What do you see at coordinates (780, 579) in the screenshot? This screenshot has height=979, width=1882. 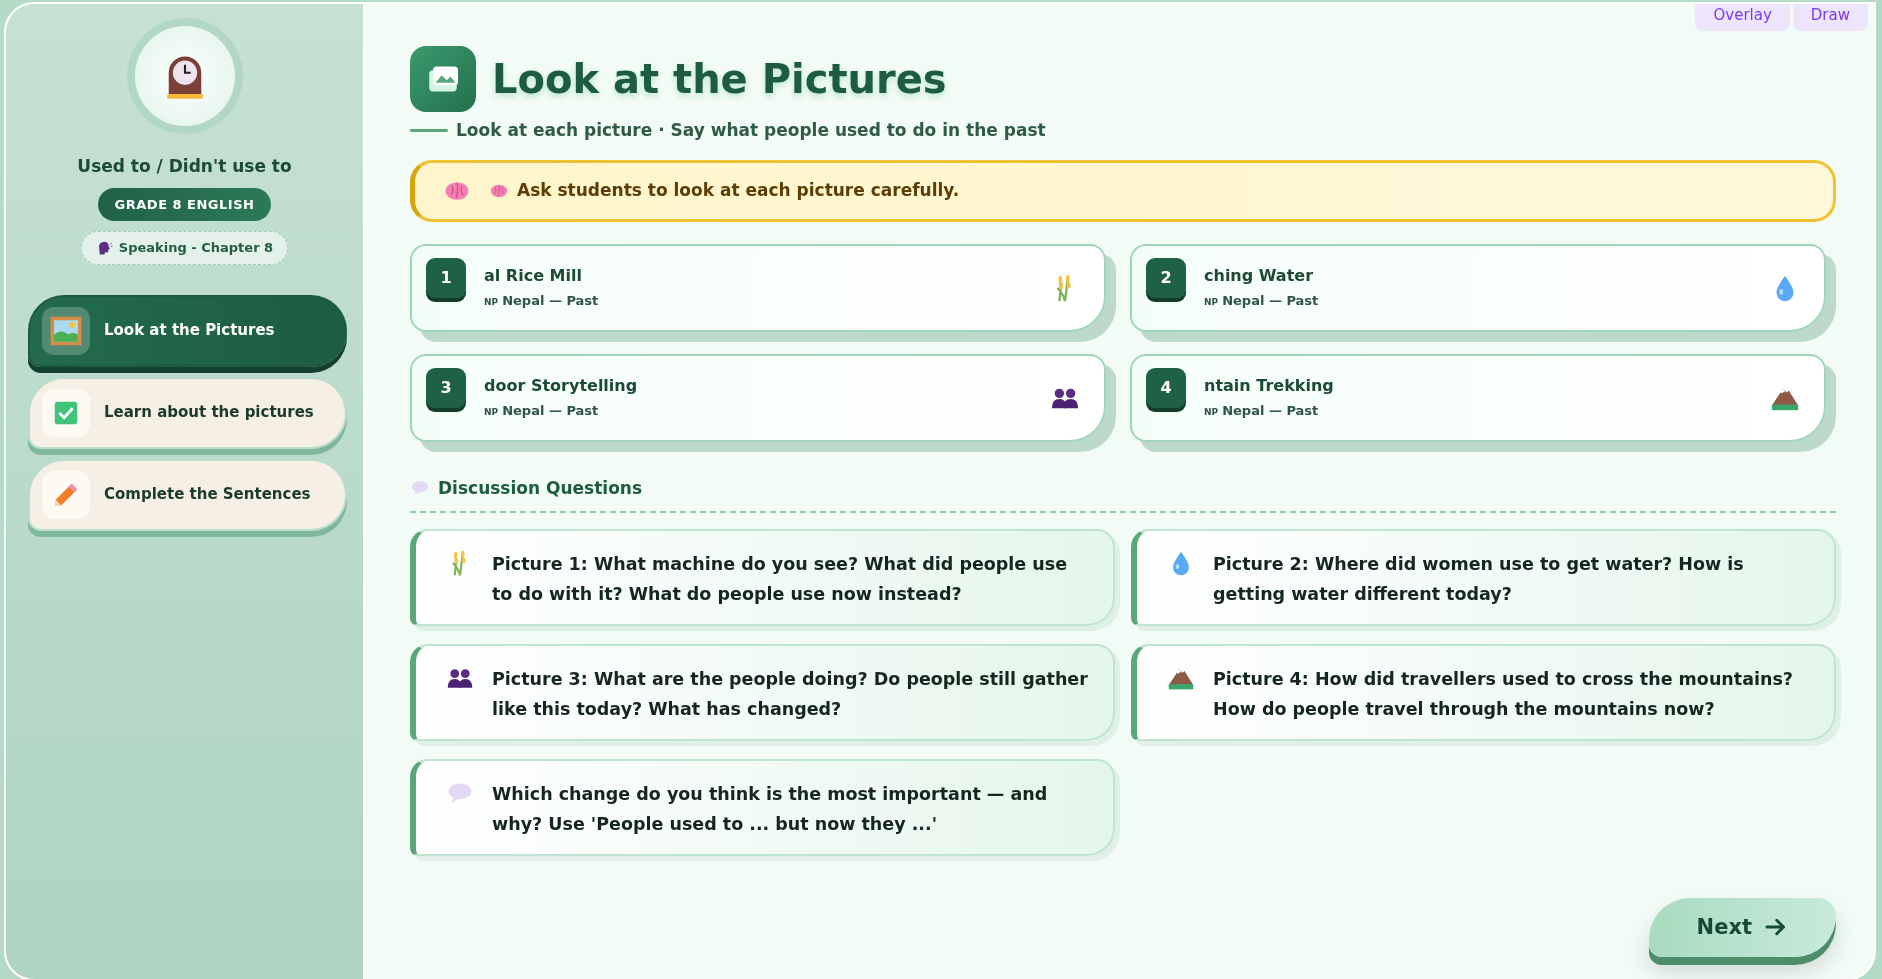 I see `question-text: Picture 1: What machine do you see? What did people use to do with it? What do people use now instead?` at bounding box center [780, 579].